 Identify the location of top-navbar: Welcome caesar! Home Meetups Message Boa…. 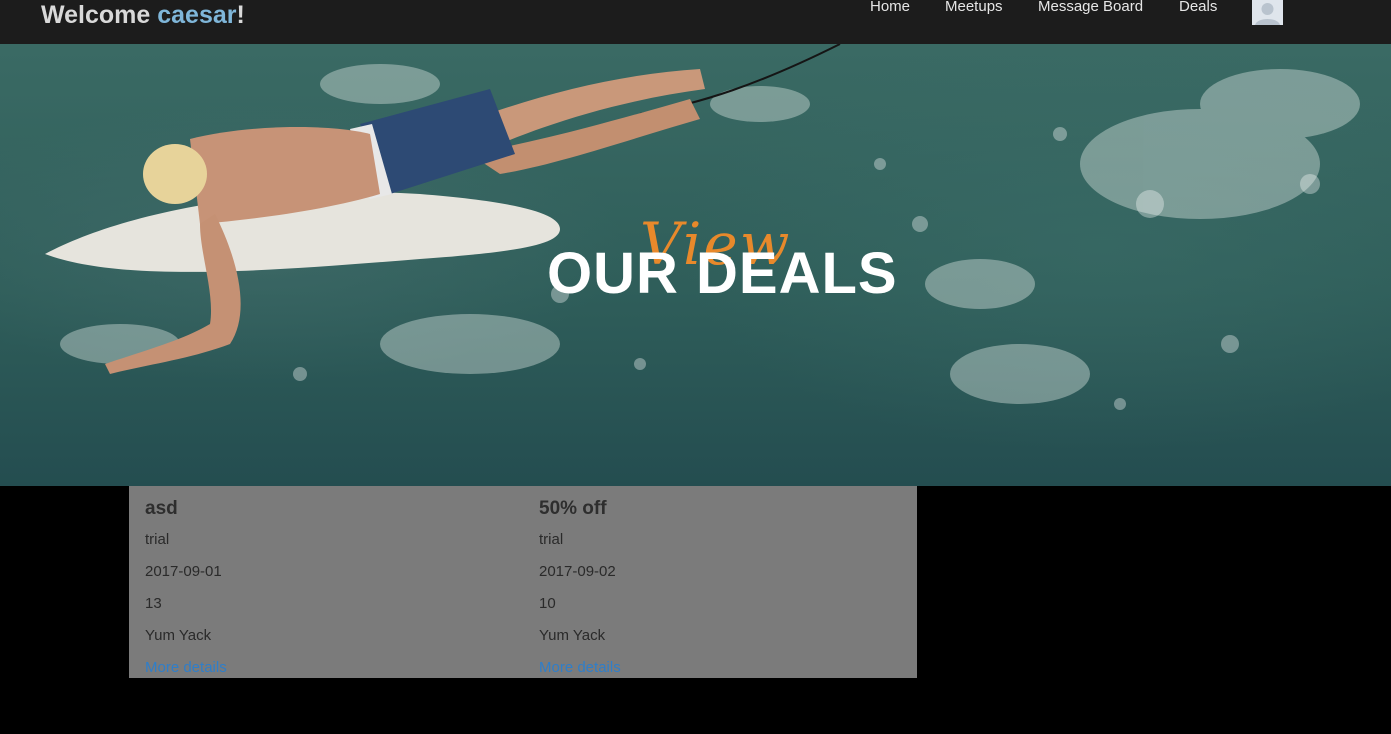
(695, 22).